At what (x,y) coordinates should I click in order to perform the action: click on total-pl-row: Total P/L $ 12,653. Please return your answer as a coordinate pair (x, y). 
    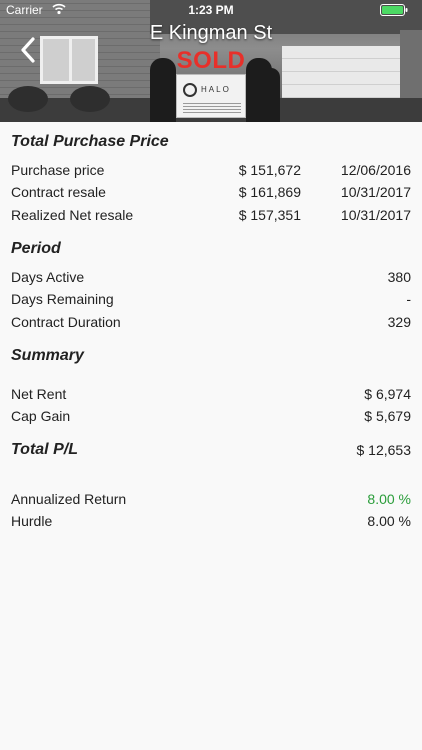
    Looking at the image, I should click on (211, 452).